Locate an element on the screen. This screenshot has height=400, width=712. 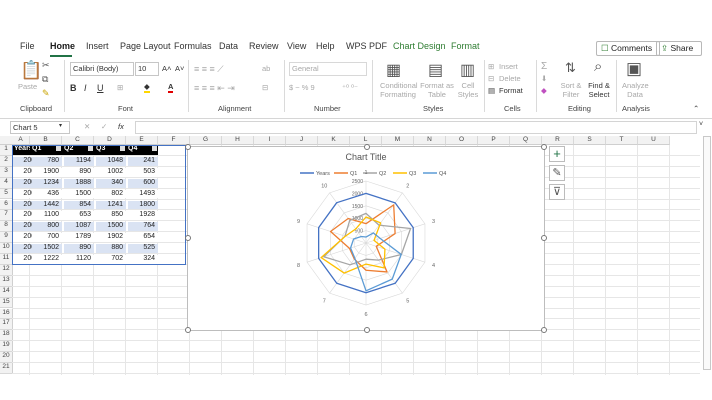
increase-font-icon: A˄ is located at coordinates (166, 68).